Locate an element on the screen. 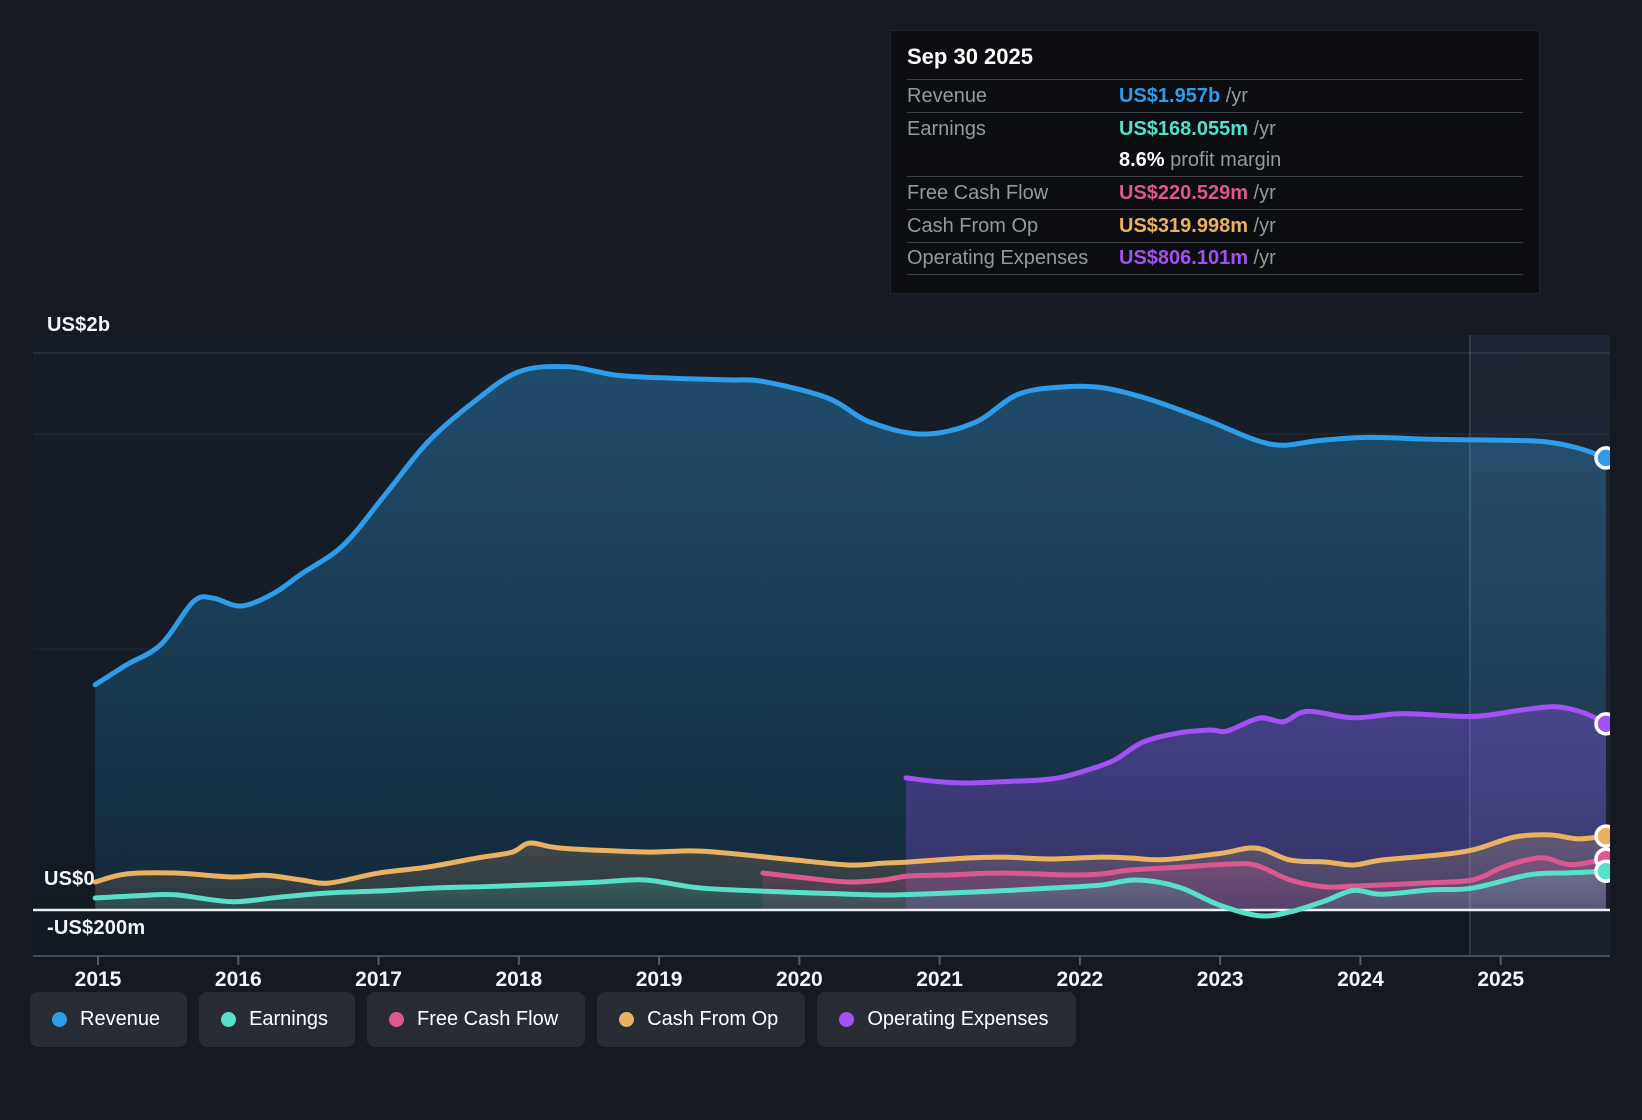  tooltip-label: Revenue is located at coordinates (947, 95).